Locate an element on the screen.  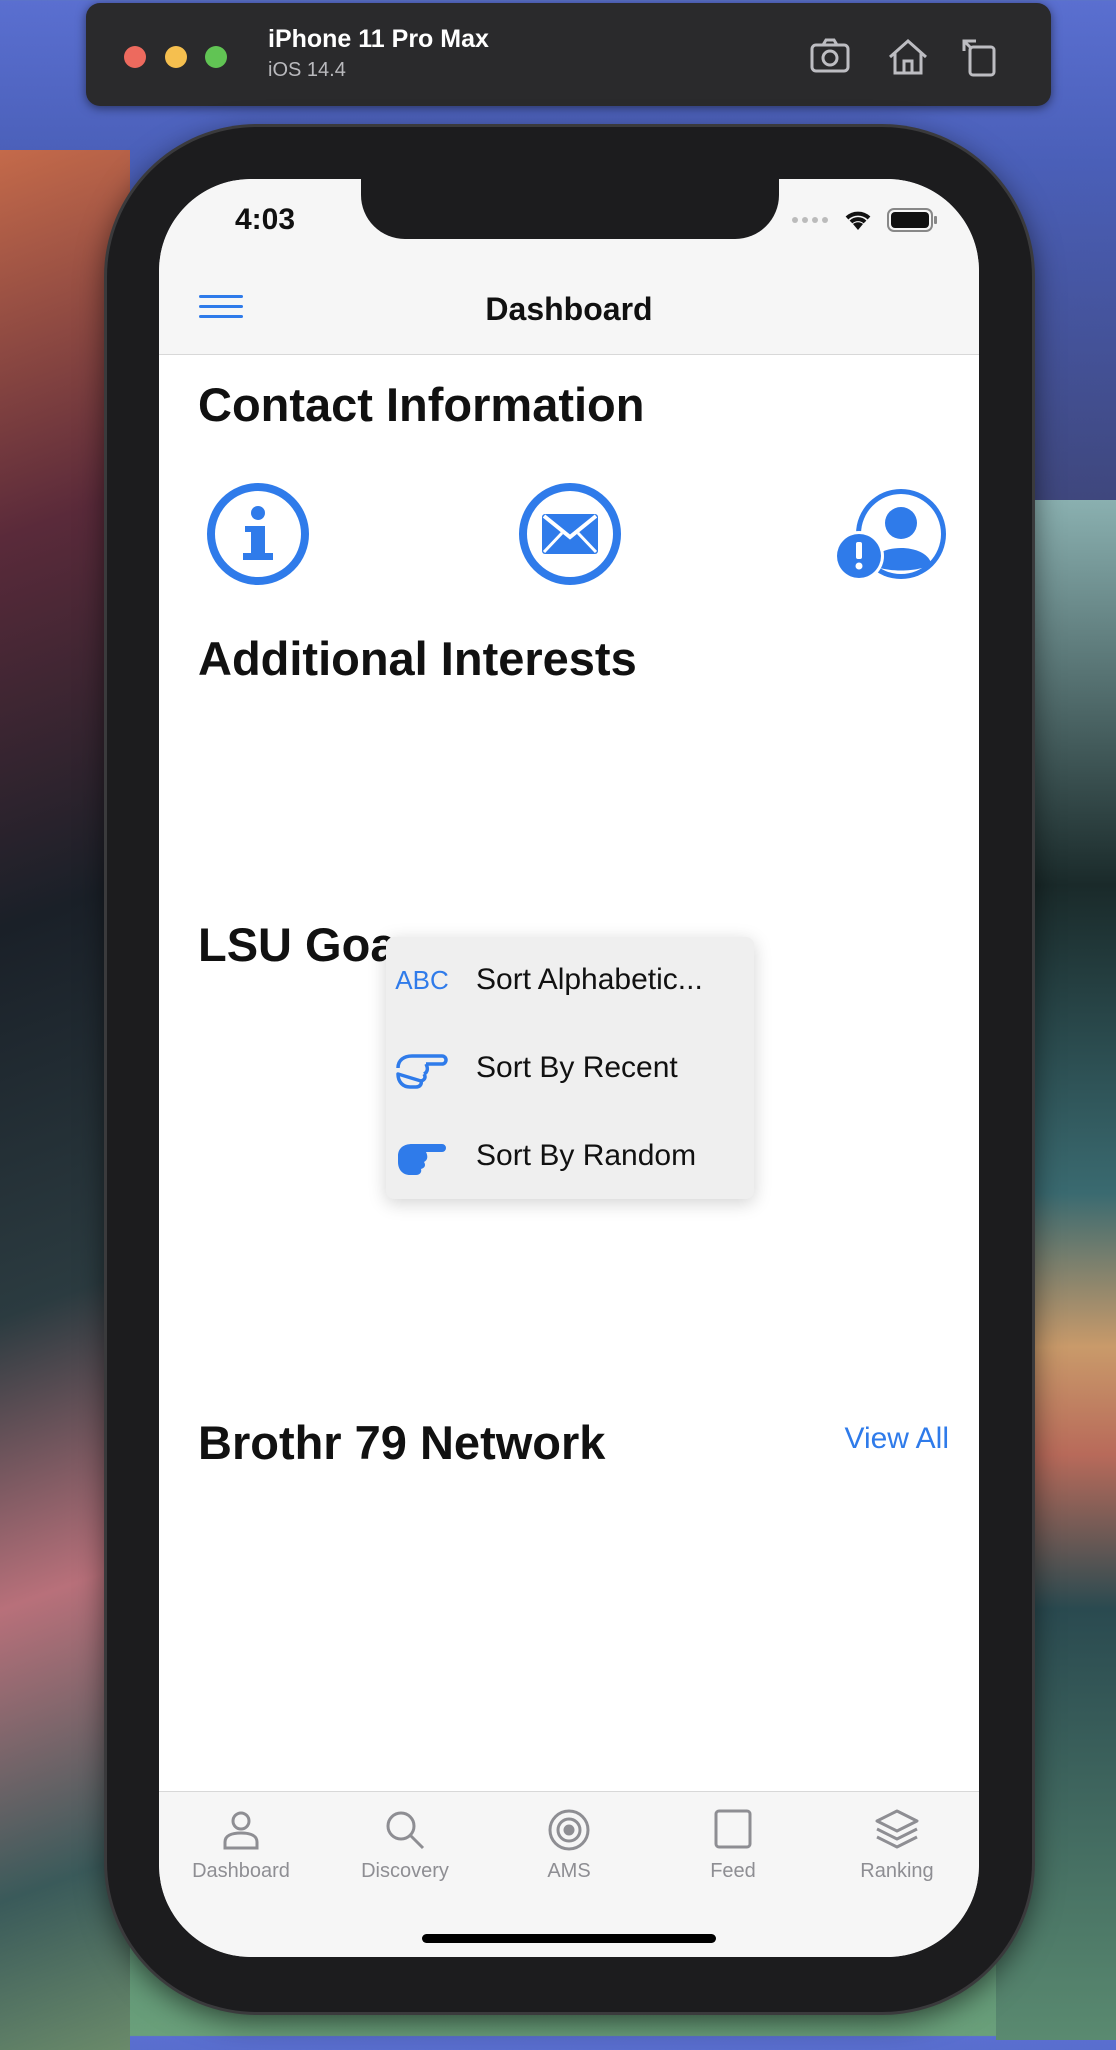
sort-random-label: Sort By Random is located at coordinates (586, 1155).